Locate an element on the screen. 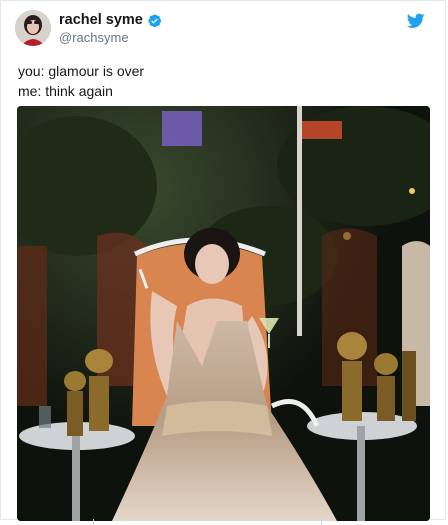 This screenshot has height=525, width=448. author-name-row: rachel syme is located at coordinates (110, 20).